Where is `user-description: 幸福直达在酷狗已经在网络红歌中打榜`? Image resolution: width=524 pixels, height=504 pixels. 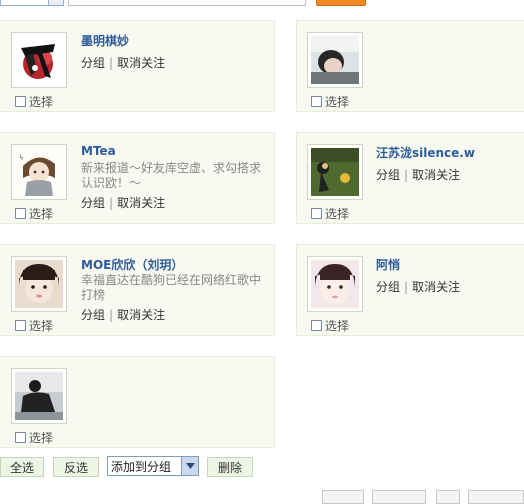
user-description: 幸福直达在酷狗已经在网络红歌中打榜 is located at coordinates (171, 287).